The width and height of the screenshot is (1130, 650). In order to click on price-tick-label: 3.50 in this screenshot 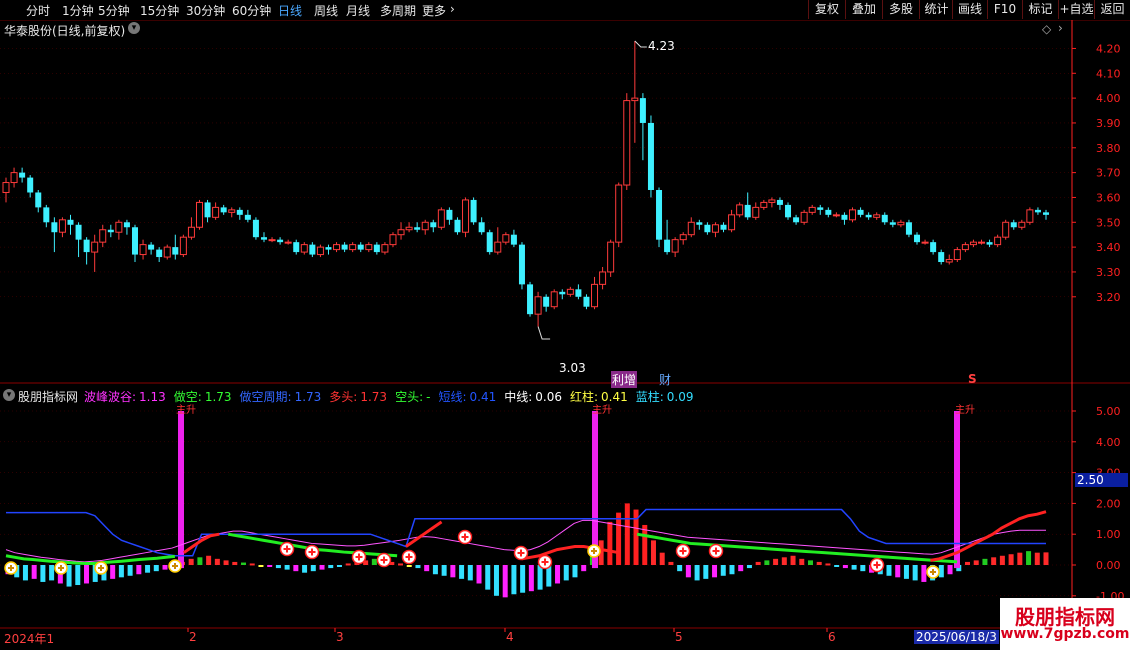, I will do `click(1108, 222)`.